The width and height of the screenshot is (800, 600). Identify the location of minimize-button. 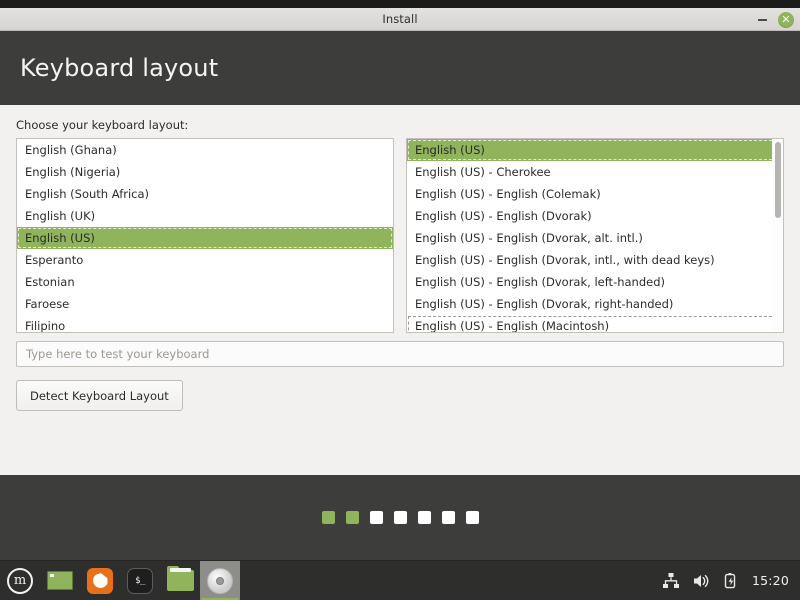
(762, 20).